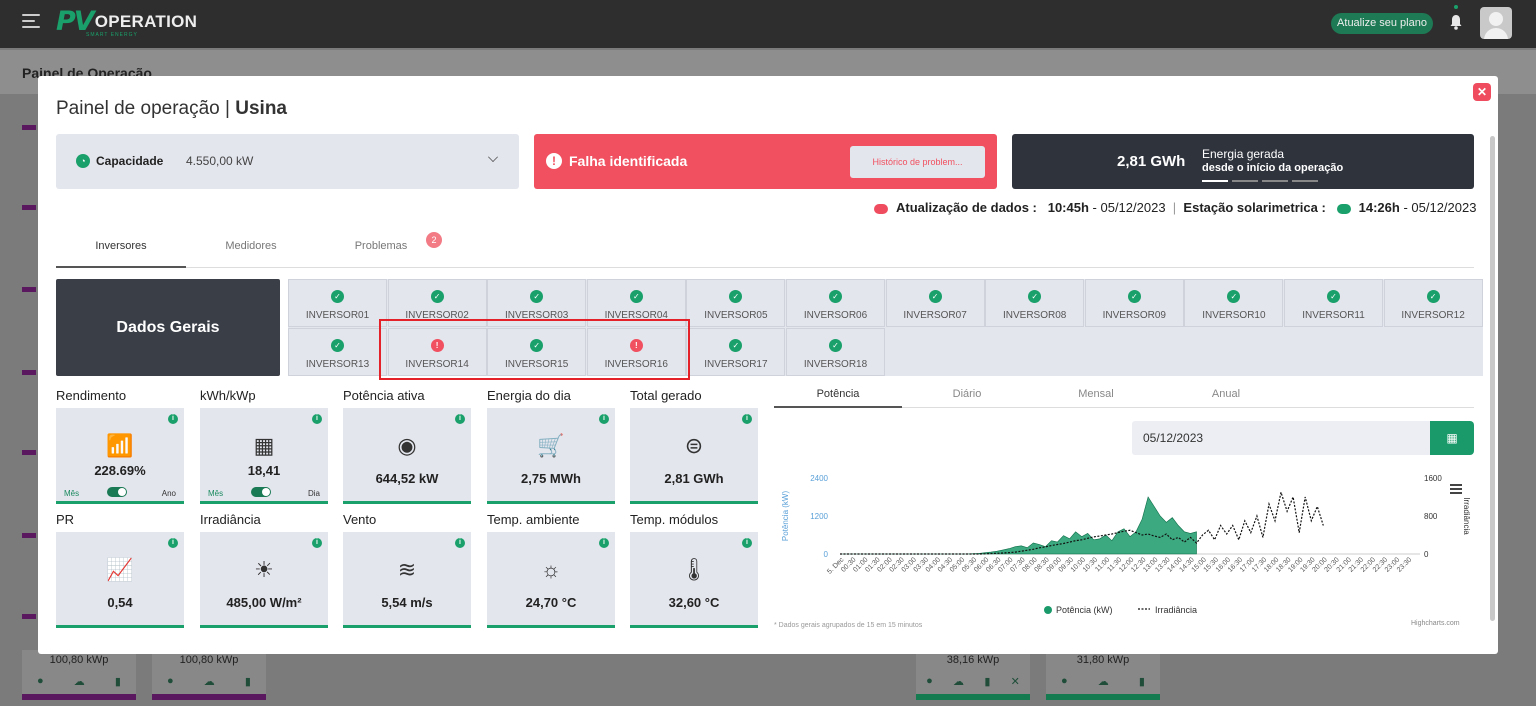 Image resolution: width=1536 pixels, height=706 pixels. Describe the element at coordinates (1281, 438) in the screenshot. I see `date-input: 05/12/2023` at that location.